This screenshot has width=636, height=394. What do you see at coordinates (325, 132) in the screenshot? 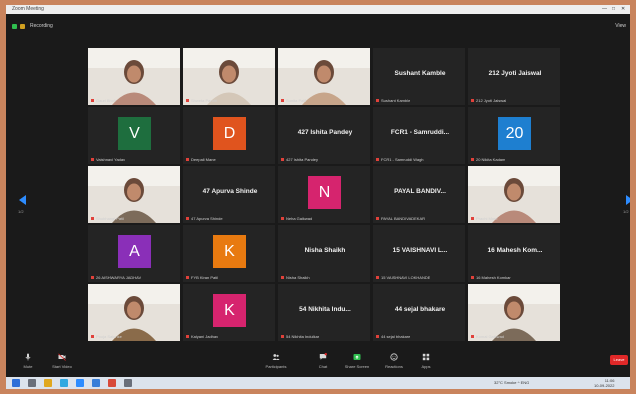
I see `participant-display-name: 427 Ishita Pandey` at bounding box center [325, 132].